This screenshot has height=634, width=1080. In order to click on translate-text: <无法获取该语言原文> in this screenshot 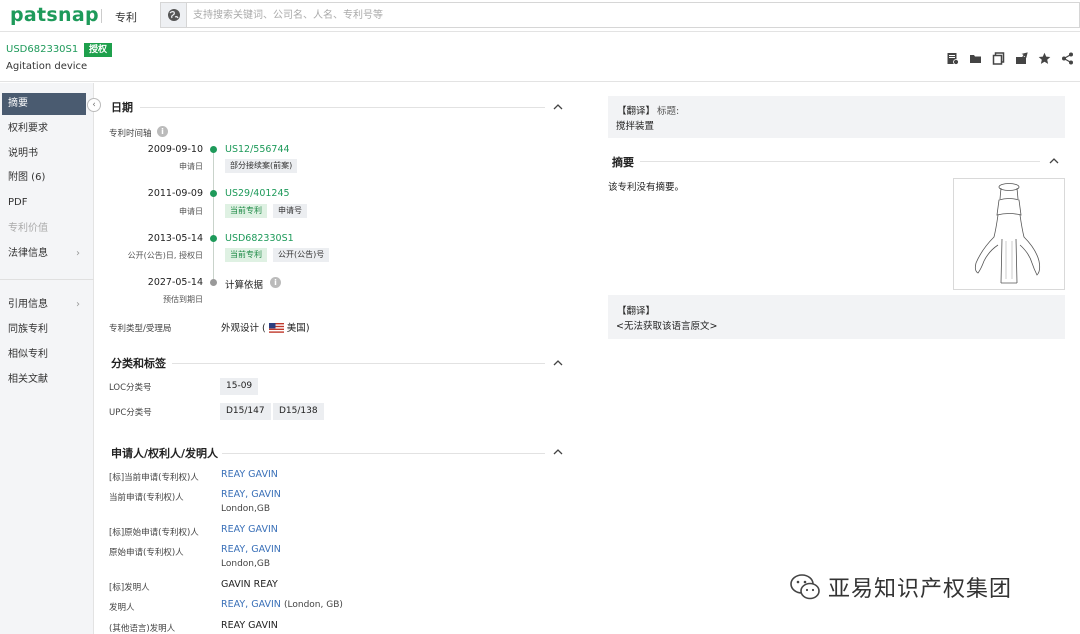, I will do `click(667, 326)`.